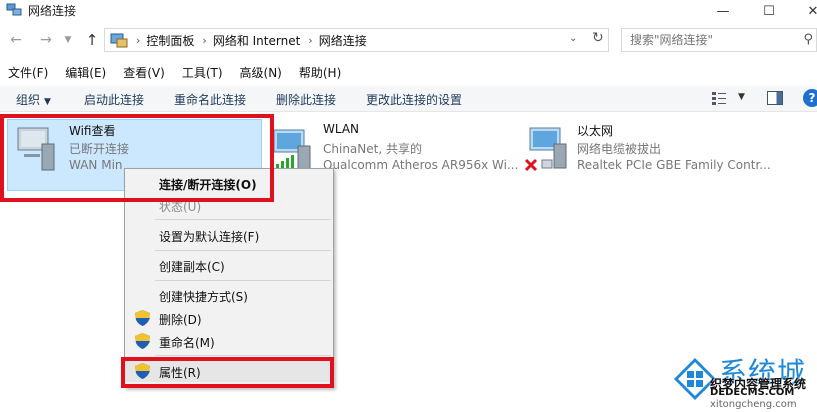 The image size is (817, 412). I want to click on start-connection-button: 启动此连接, so click(114, 99).